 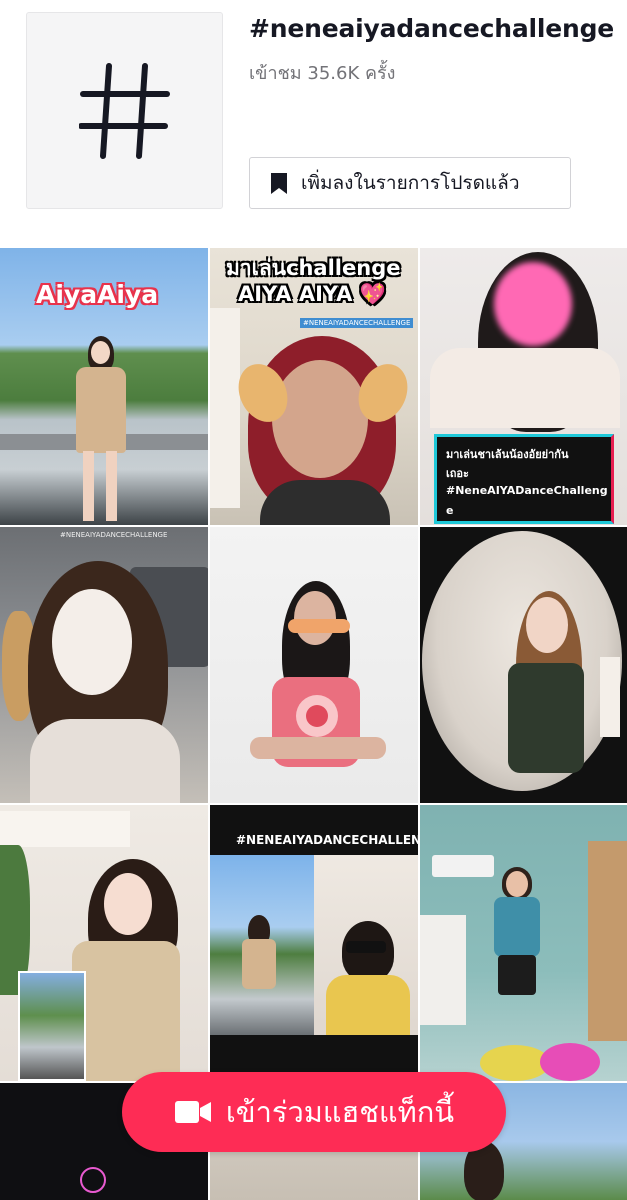 What do you see at coordinates (527, 490) in the screenshot?
I see `video-caption: #NeneAIYADanceChalleng` at bounding box center [527, 490].